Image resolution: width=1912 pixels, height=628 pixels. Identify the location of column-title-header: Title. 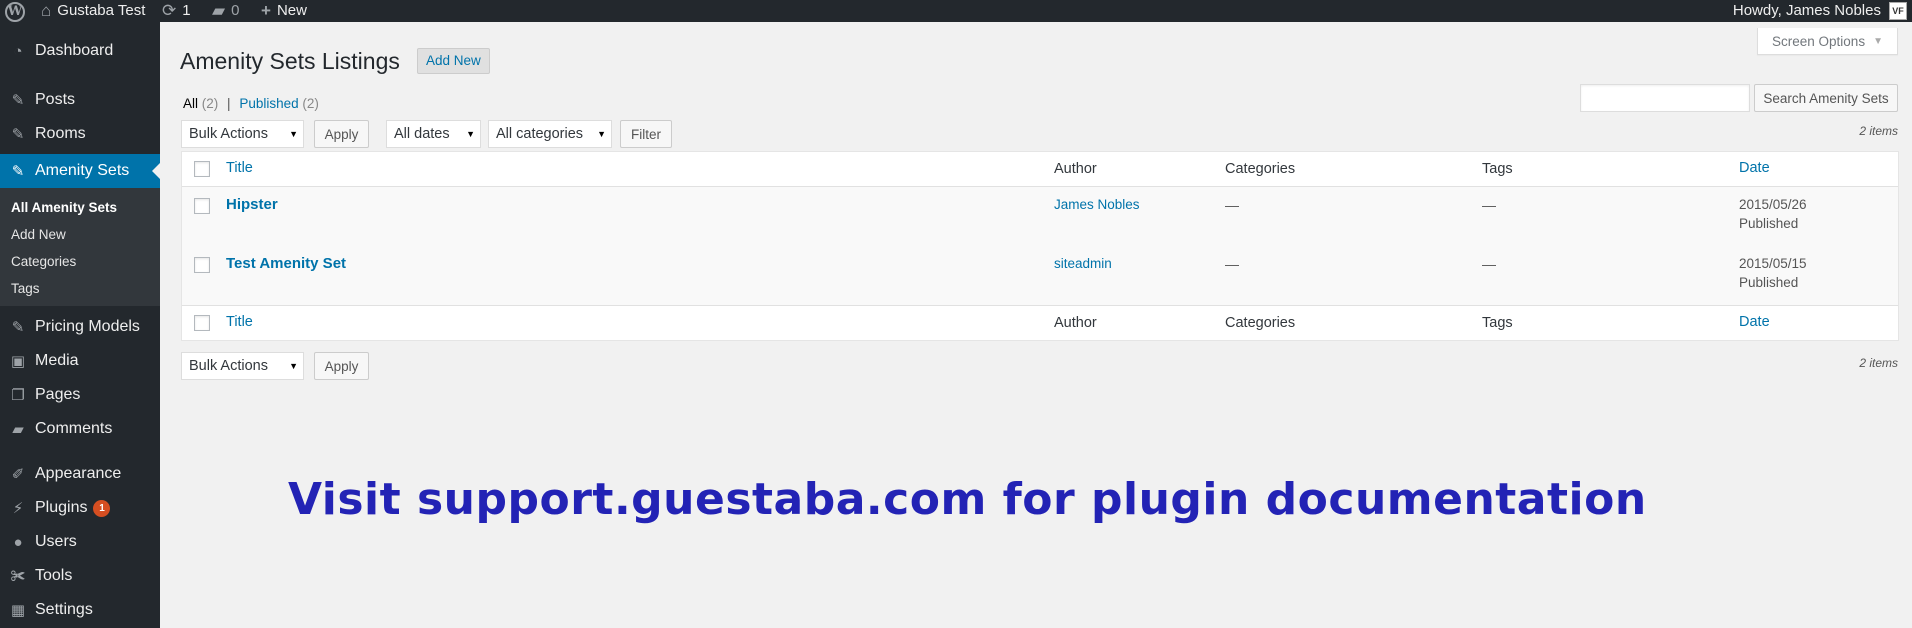
(239, 168).